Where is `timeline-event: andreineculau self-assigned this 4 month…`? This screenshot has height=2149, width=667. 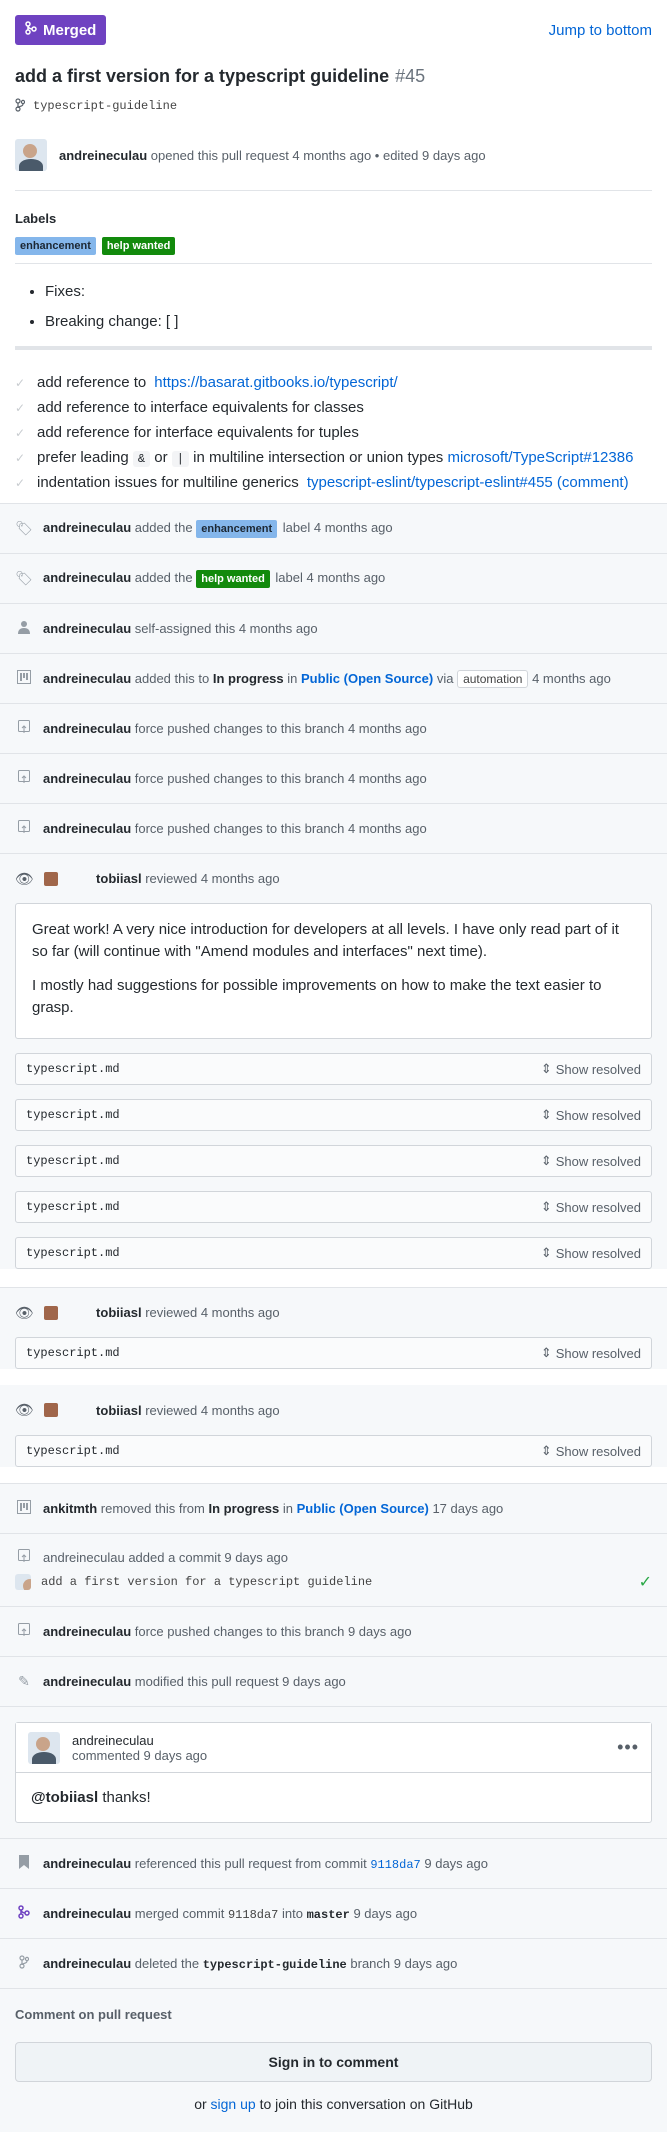 timeline-event: andreineculau self-assigned this 4 month… is located at coordinates (333, 628).